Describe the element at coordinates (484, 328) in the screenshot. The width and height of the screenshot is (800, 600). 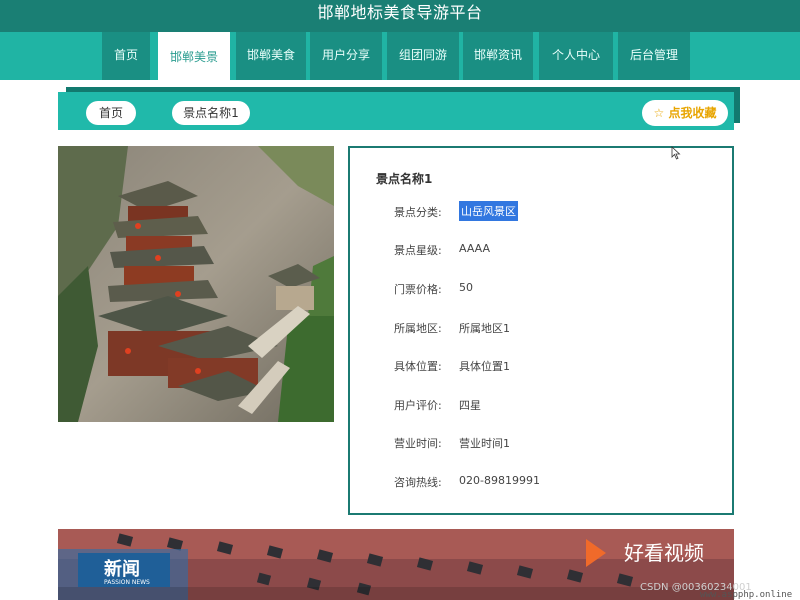
I see `field-value-region: 所属地区1` at that location.